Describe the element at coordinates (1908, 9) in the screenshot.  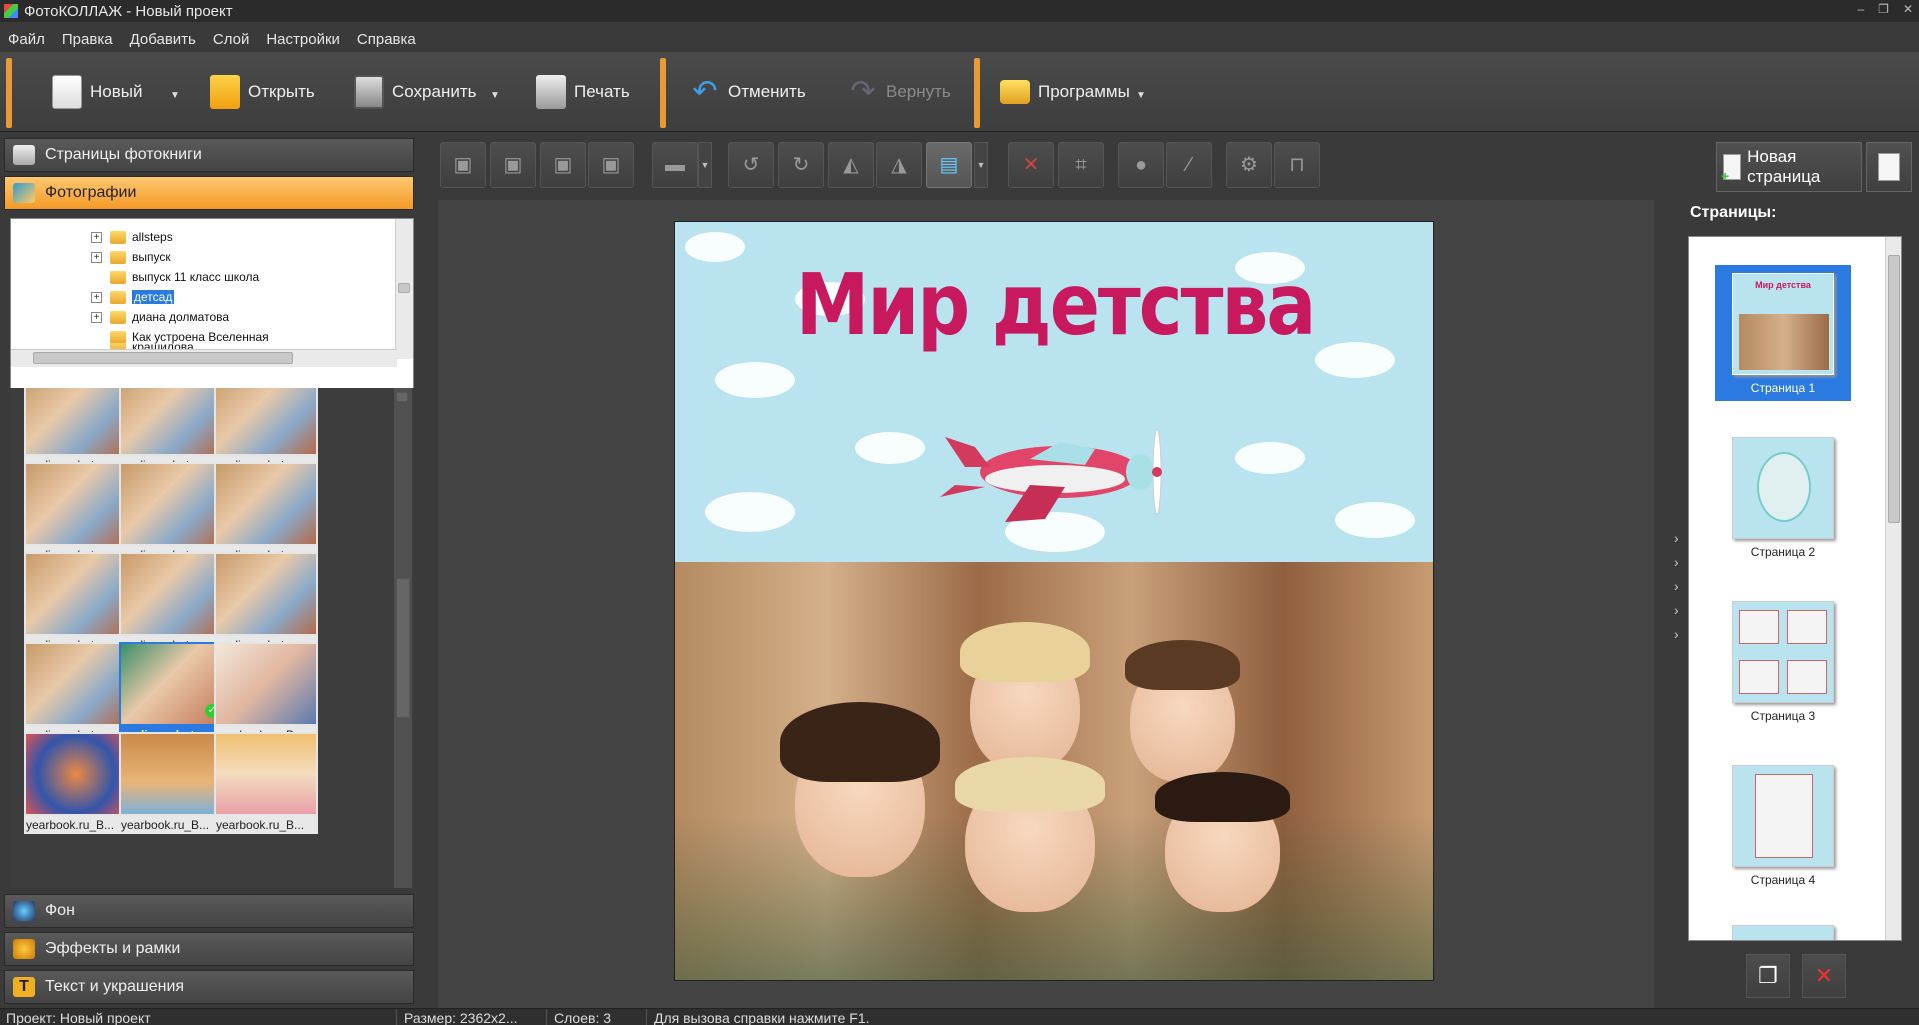
I see `close-window-button: ✕` at that location.